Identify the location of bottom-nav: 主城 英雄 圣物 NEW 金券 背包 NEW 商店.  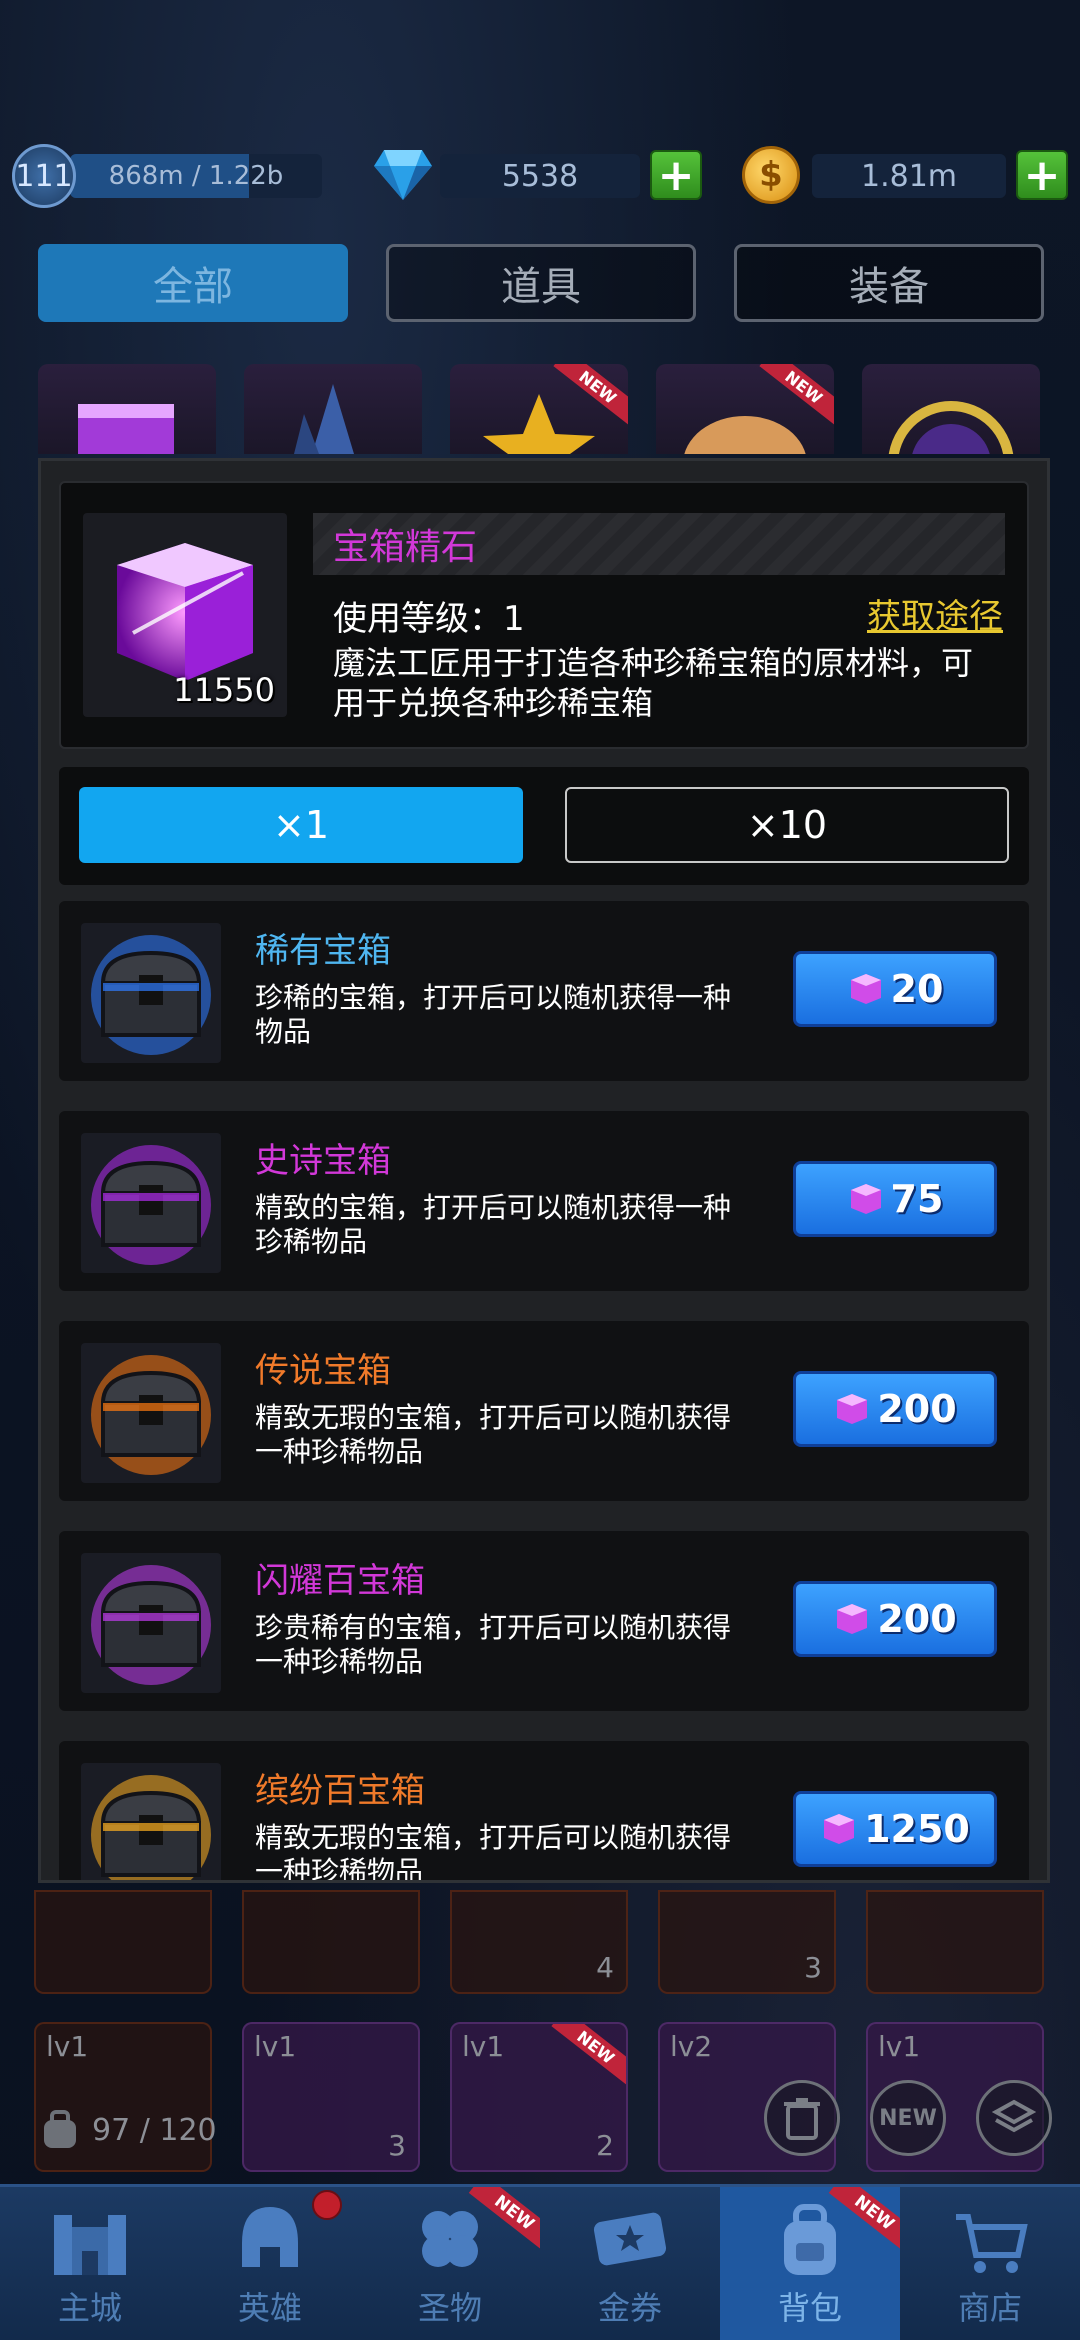
(540, 2262).